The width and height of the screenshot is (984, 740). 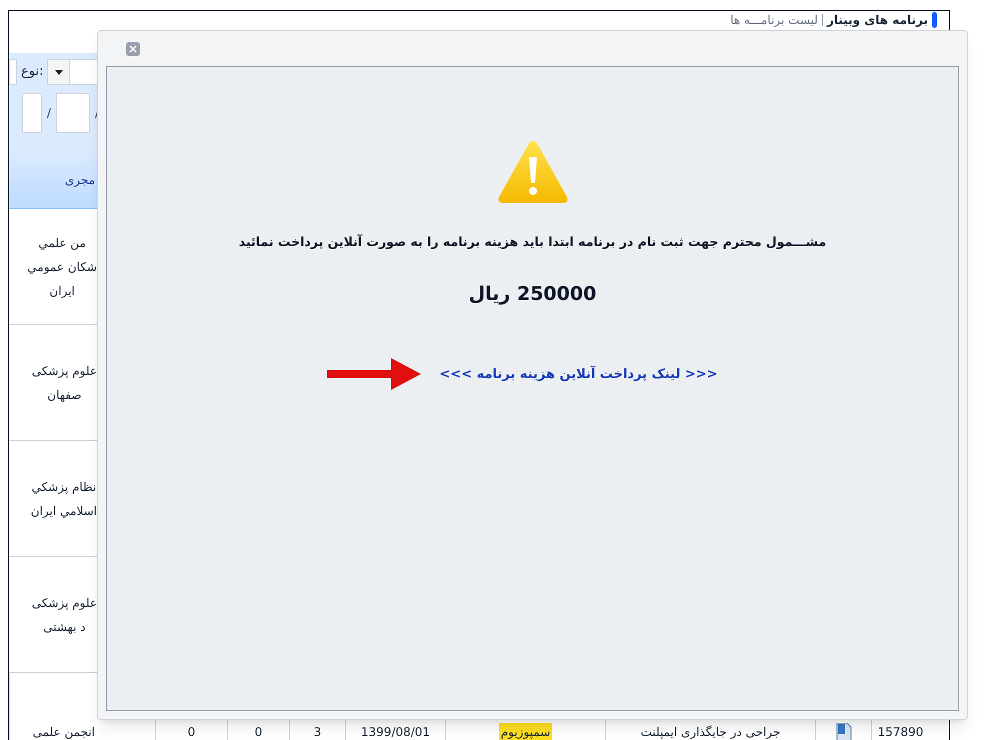 What do you see at coordinates (934, 20) in the screenshot?
I see `header-marker` at bounding box center [934, 20].